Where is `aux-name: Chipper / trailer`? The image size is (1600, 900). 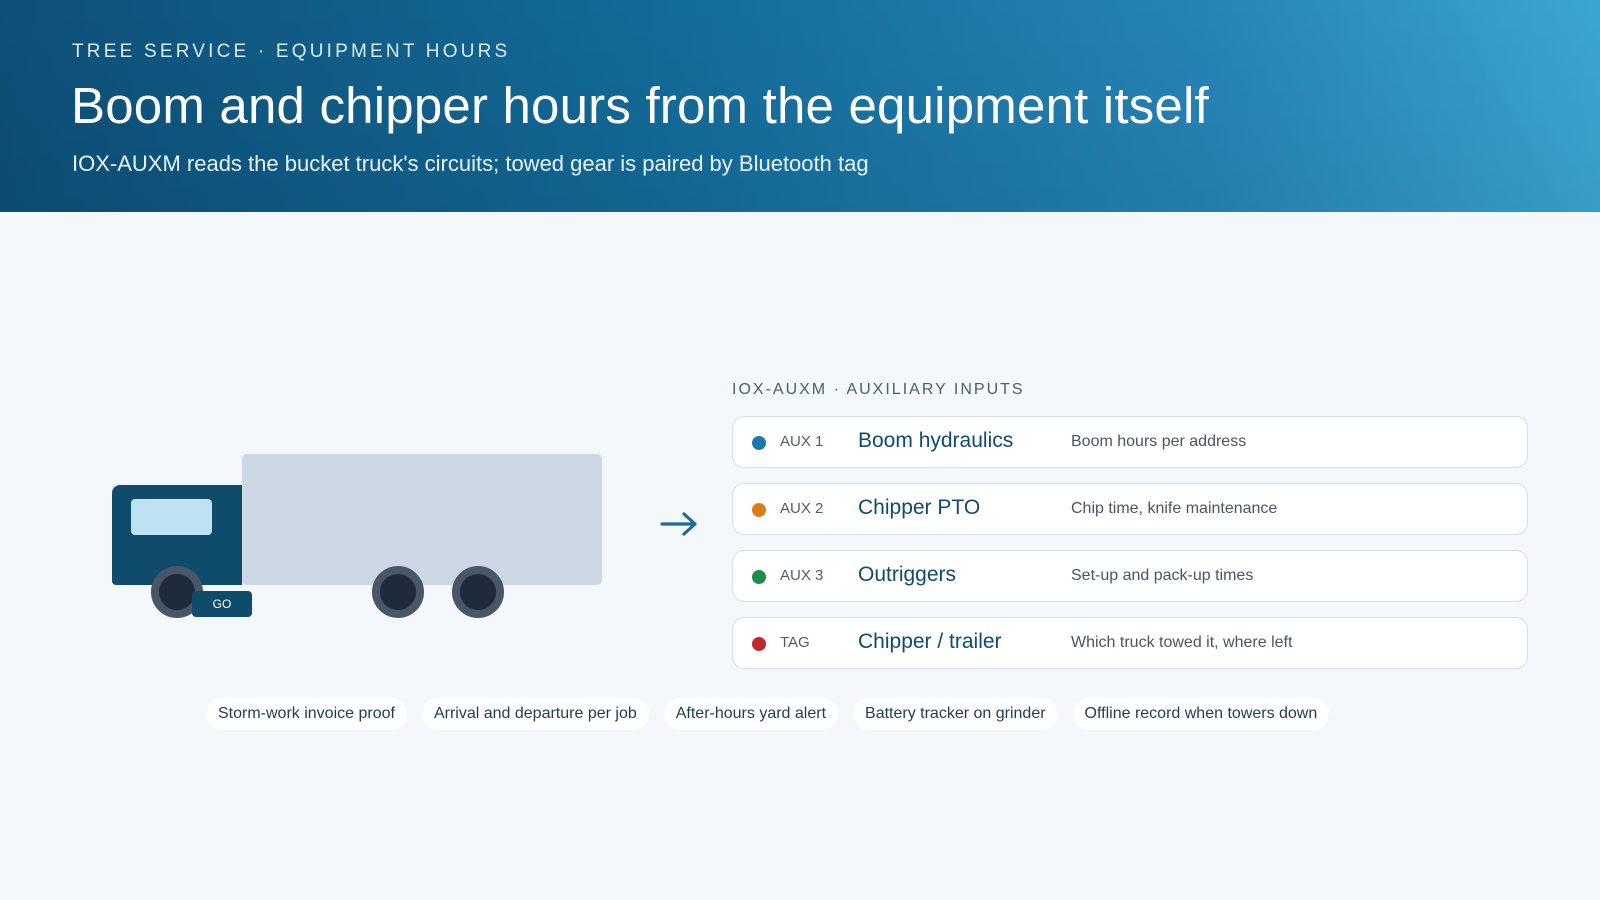 aux-name: Chipper / trailer is located at coordinates (930, 641).